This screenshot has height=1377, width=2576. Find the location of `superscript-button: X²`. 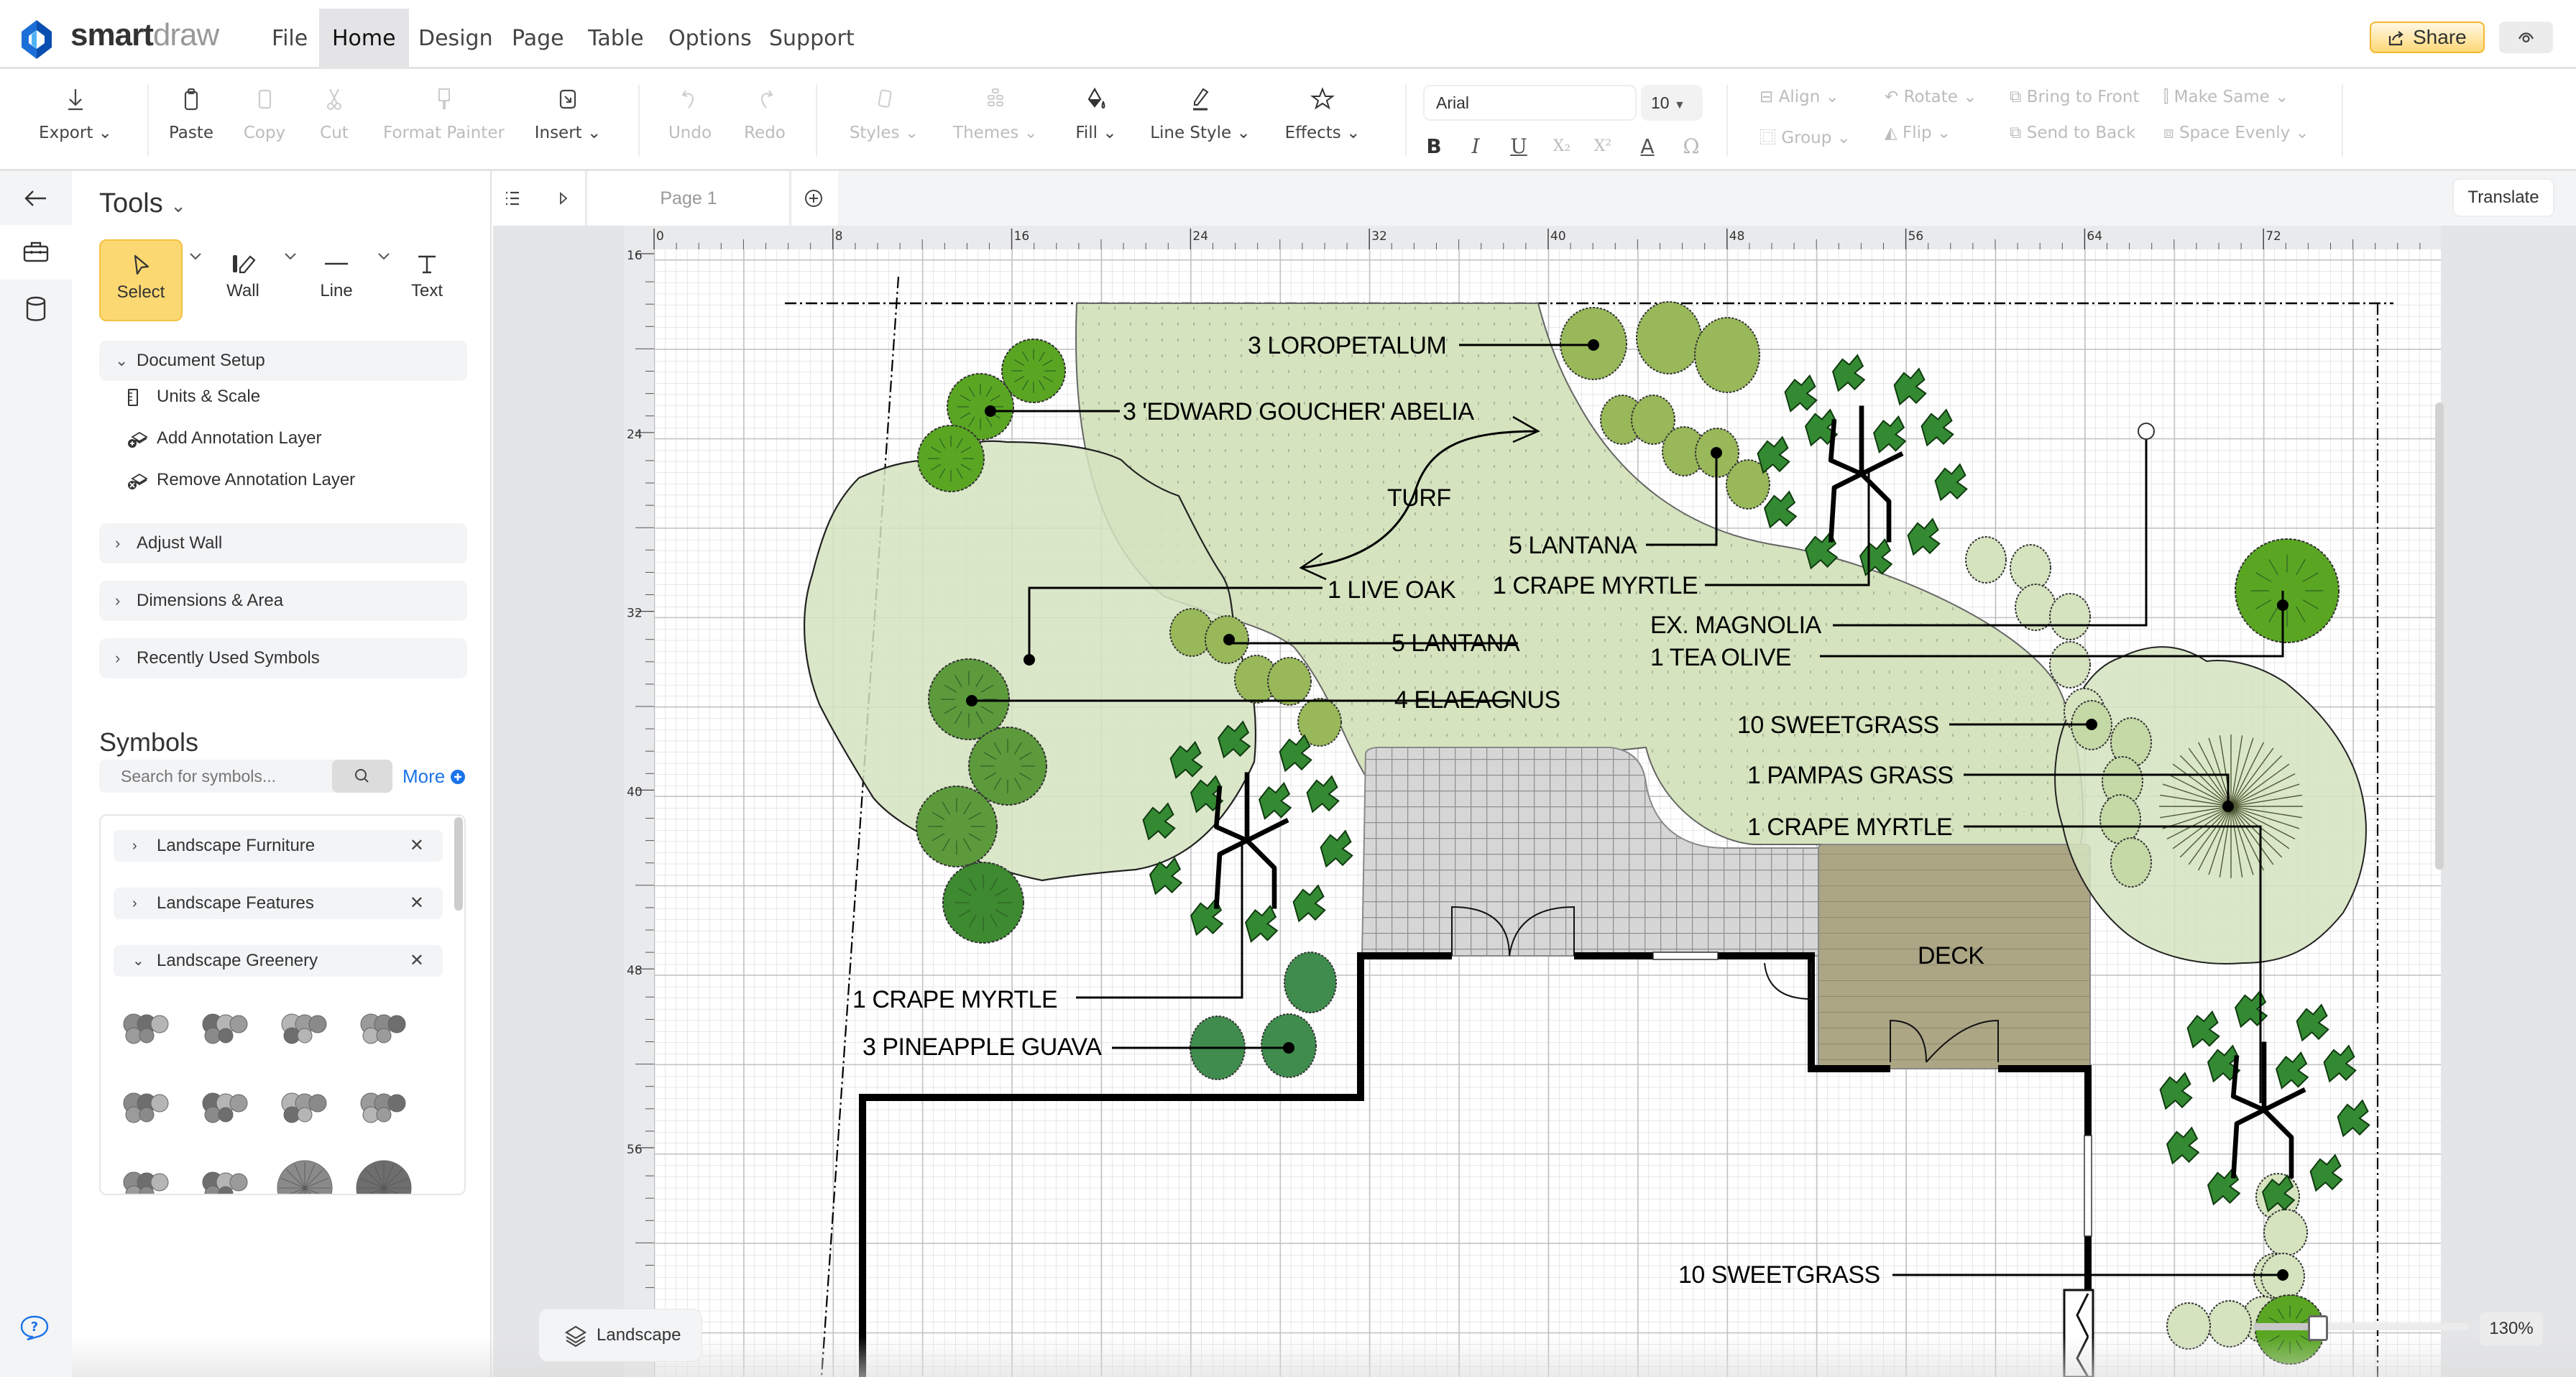

superscript-button: X² is located at coordinates (1602, 146).